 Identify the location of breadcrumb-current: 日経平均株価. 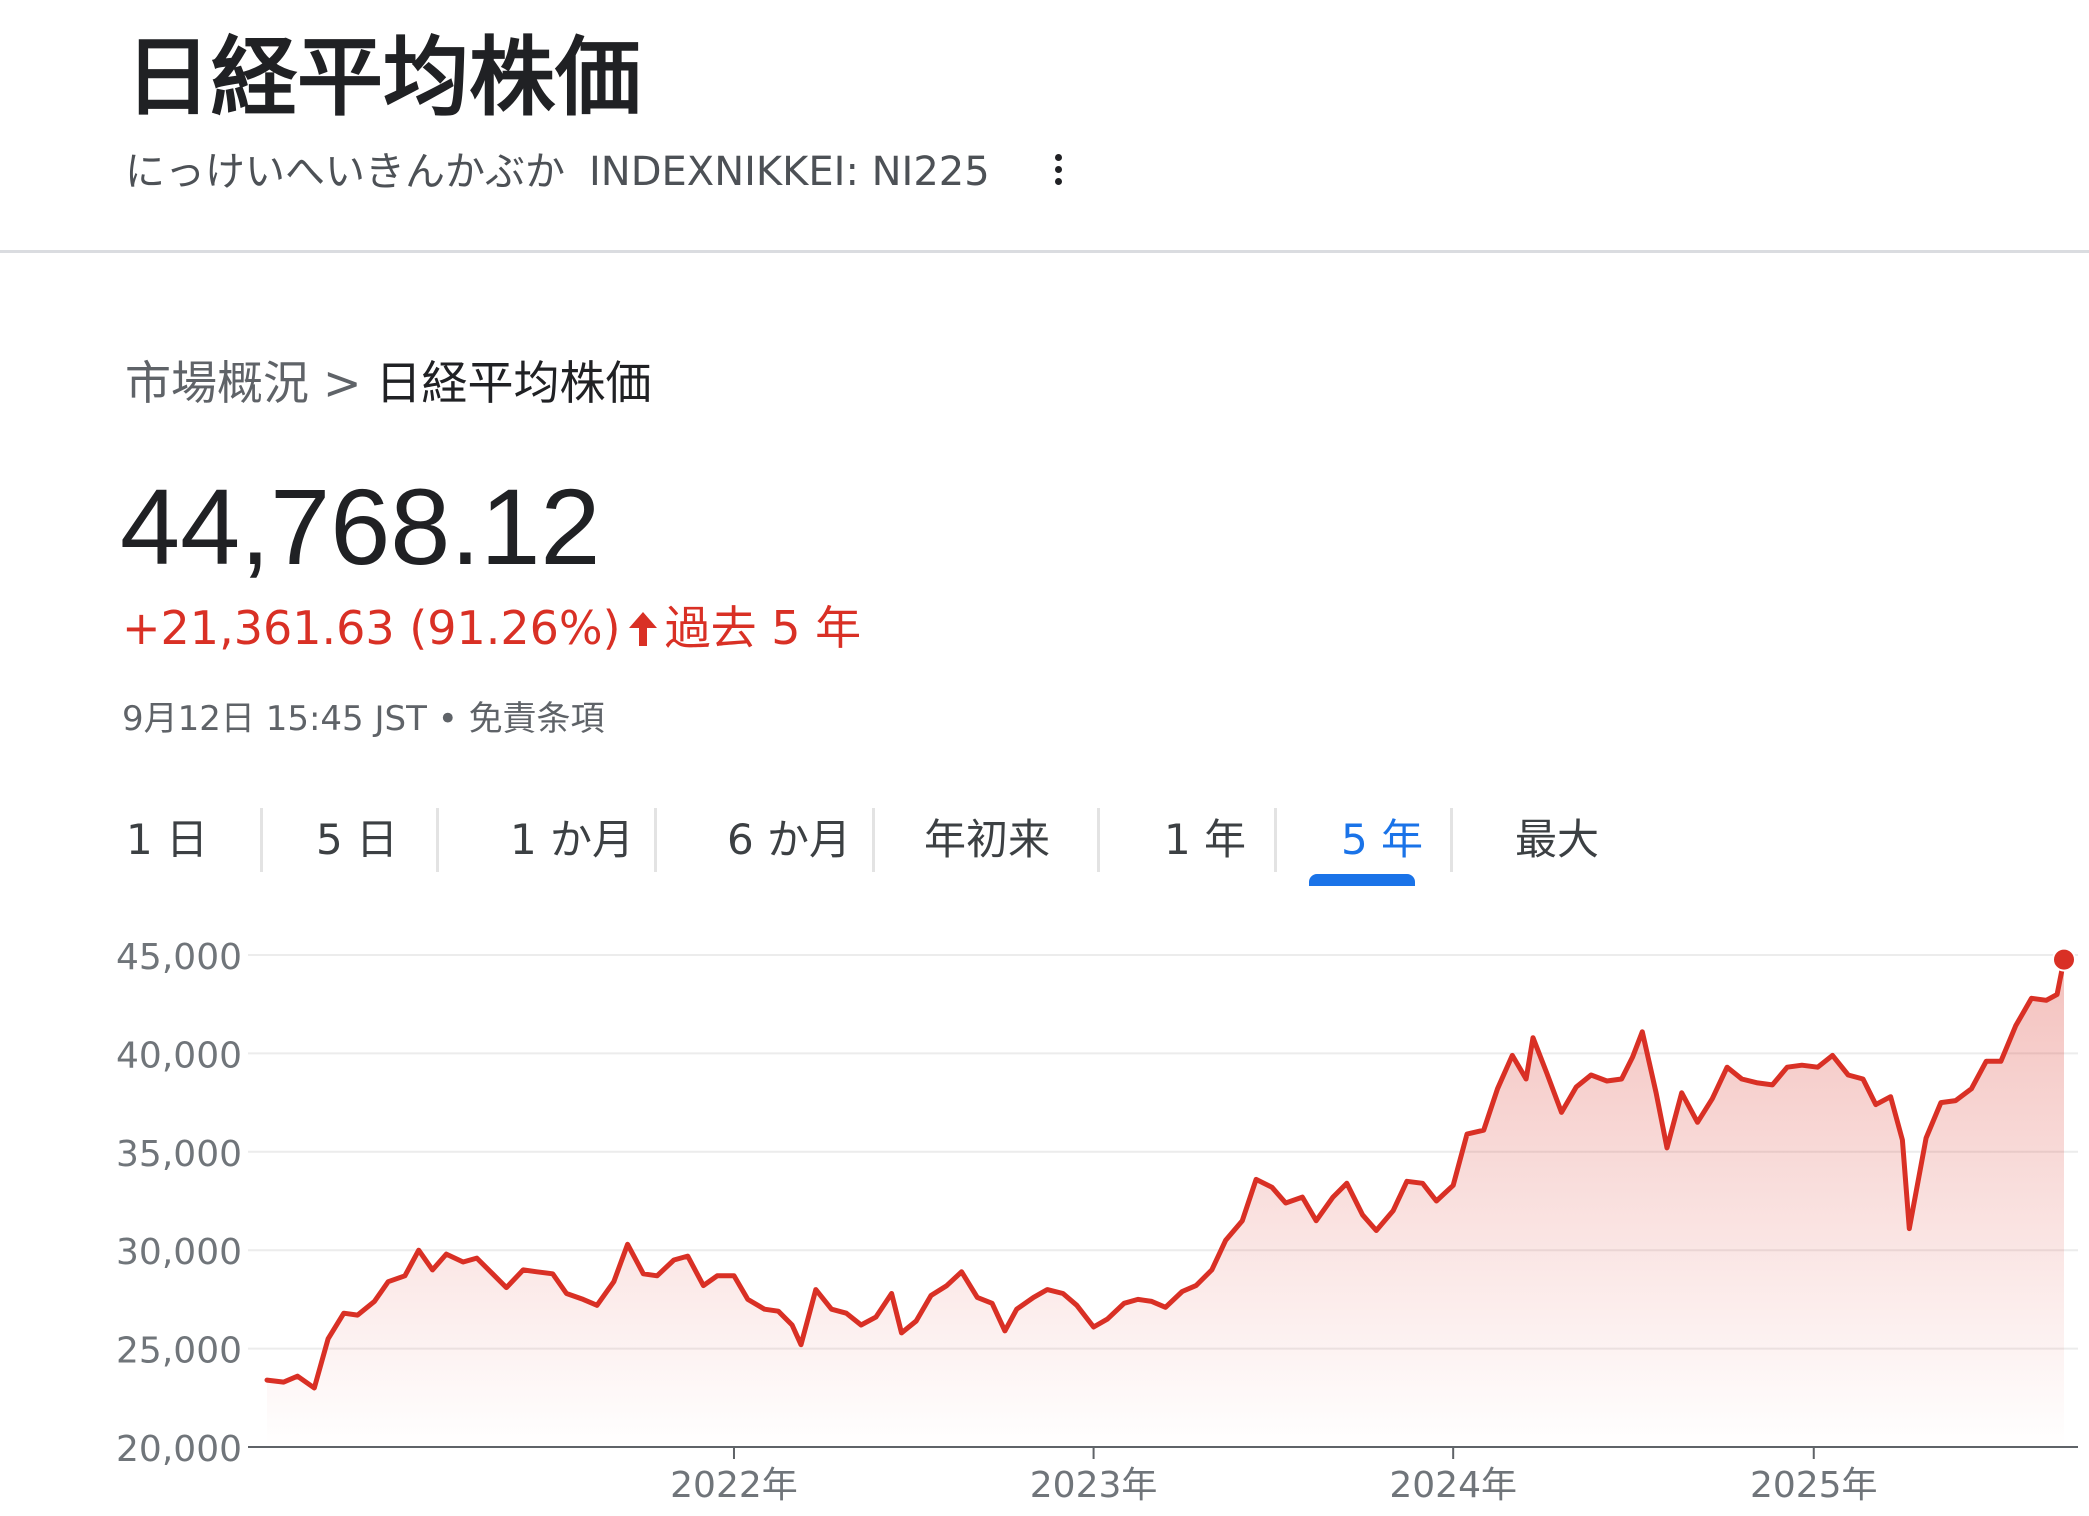
(513, 383).